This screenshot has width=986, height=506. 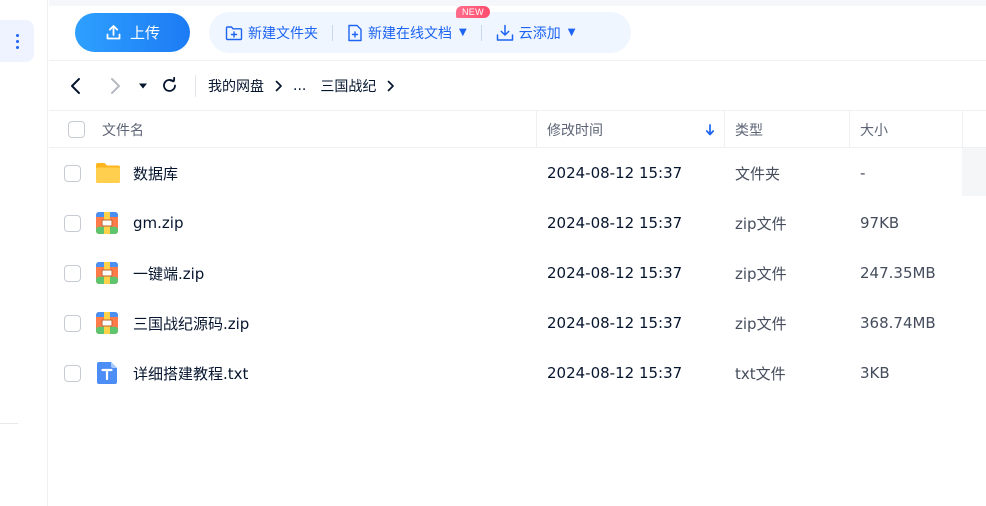 What do you see at coordinates (355, 32) in the screenshot?
I see `new-doc-icon` at bounding box center [355, 32].